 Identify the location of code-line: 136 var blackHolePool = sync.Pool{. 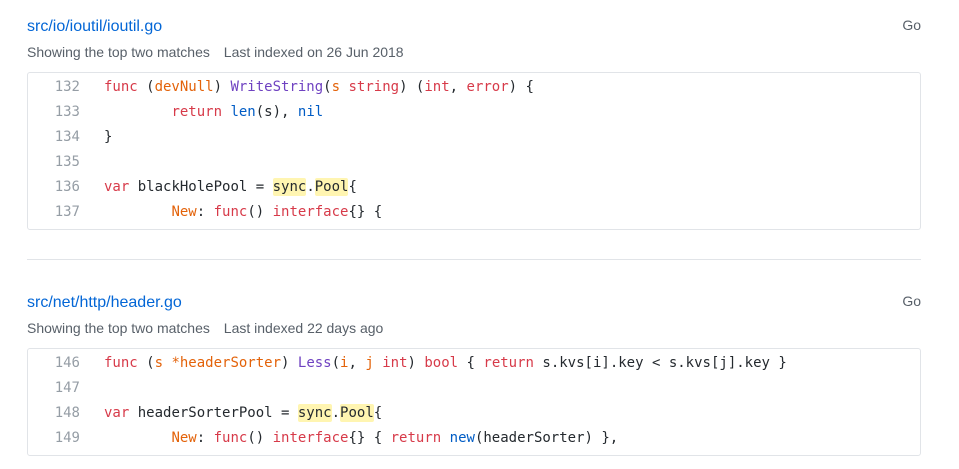
(474, 187).